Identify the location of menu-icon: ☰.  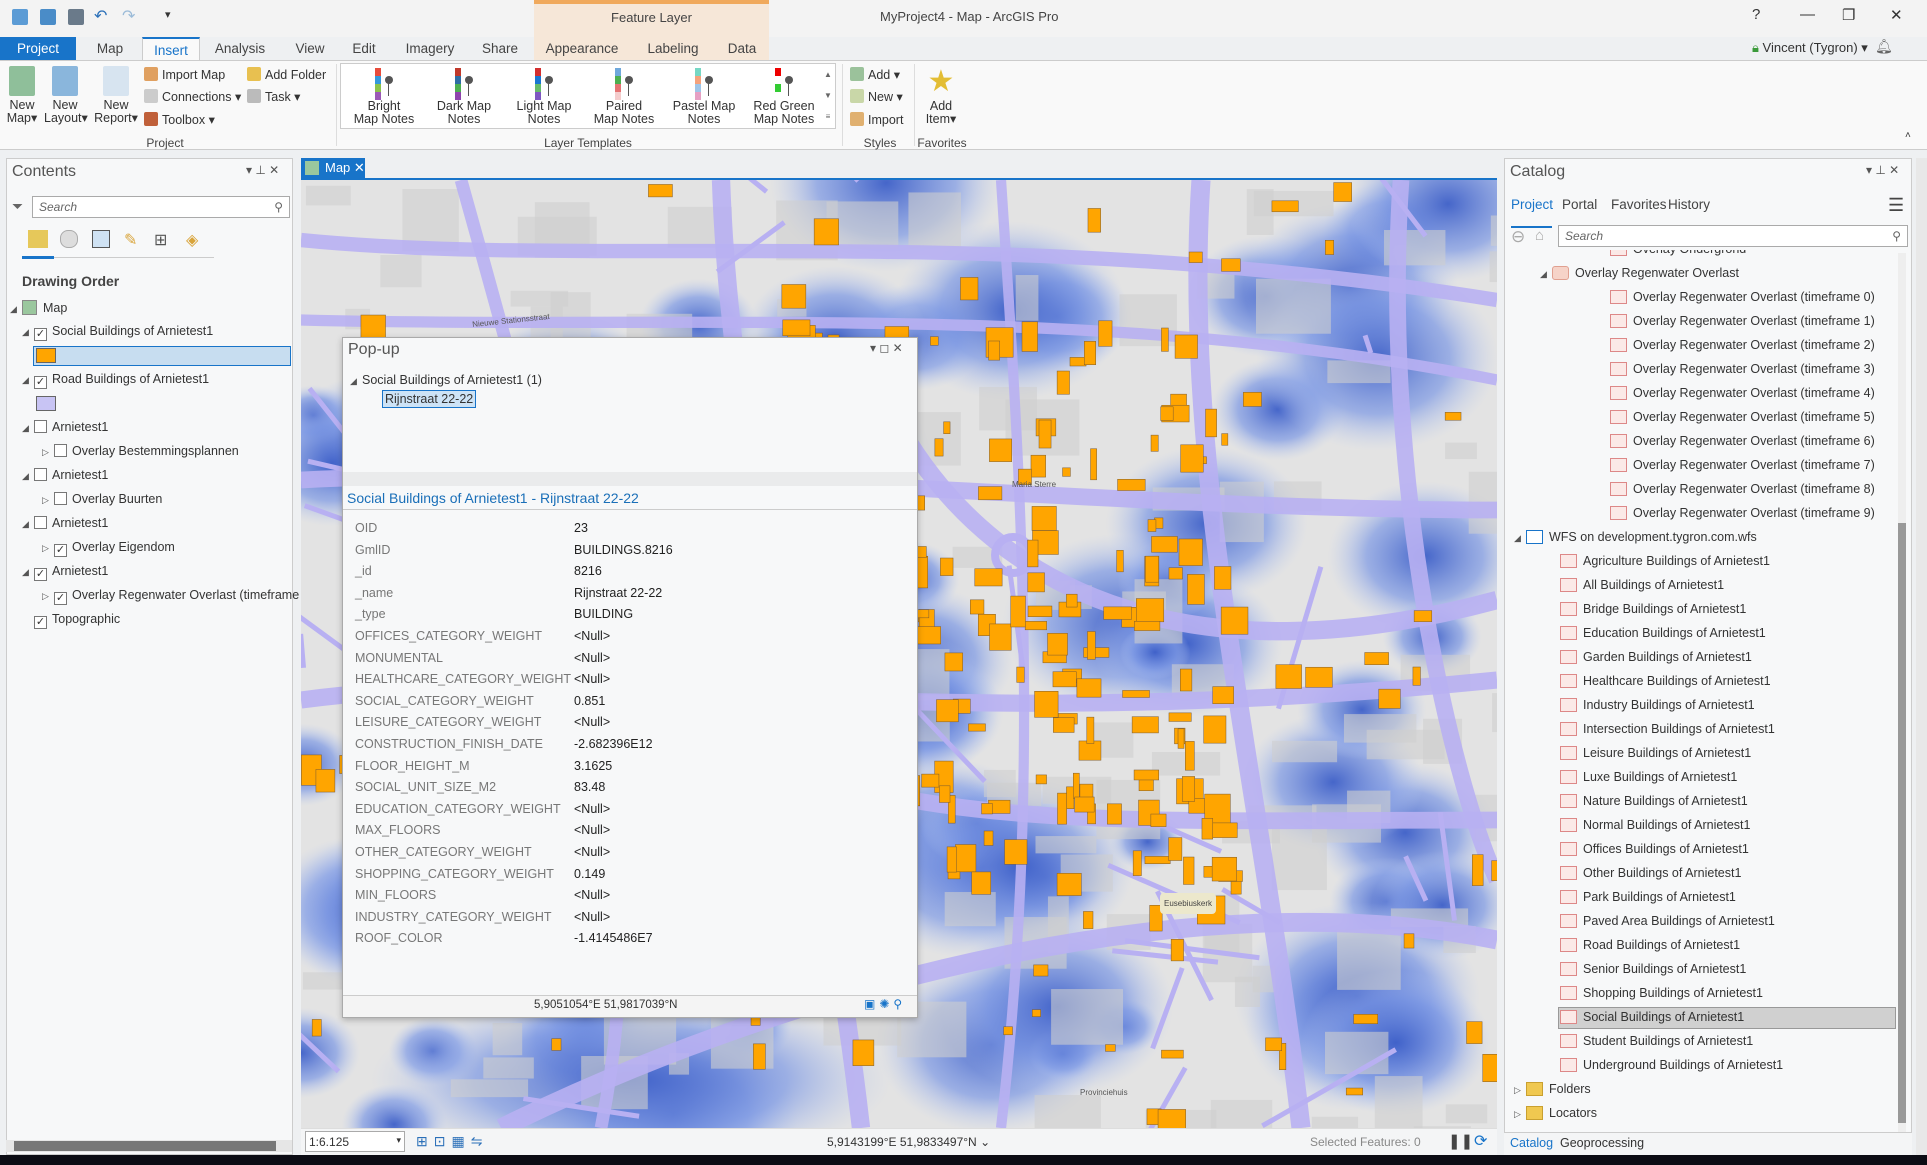
(1896, 205).